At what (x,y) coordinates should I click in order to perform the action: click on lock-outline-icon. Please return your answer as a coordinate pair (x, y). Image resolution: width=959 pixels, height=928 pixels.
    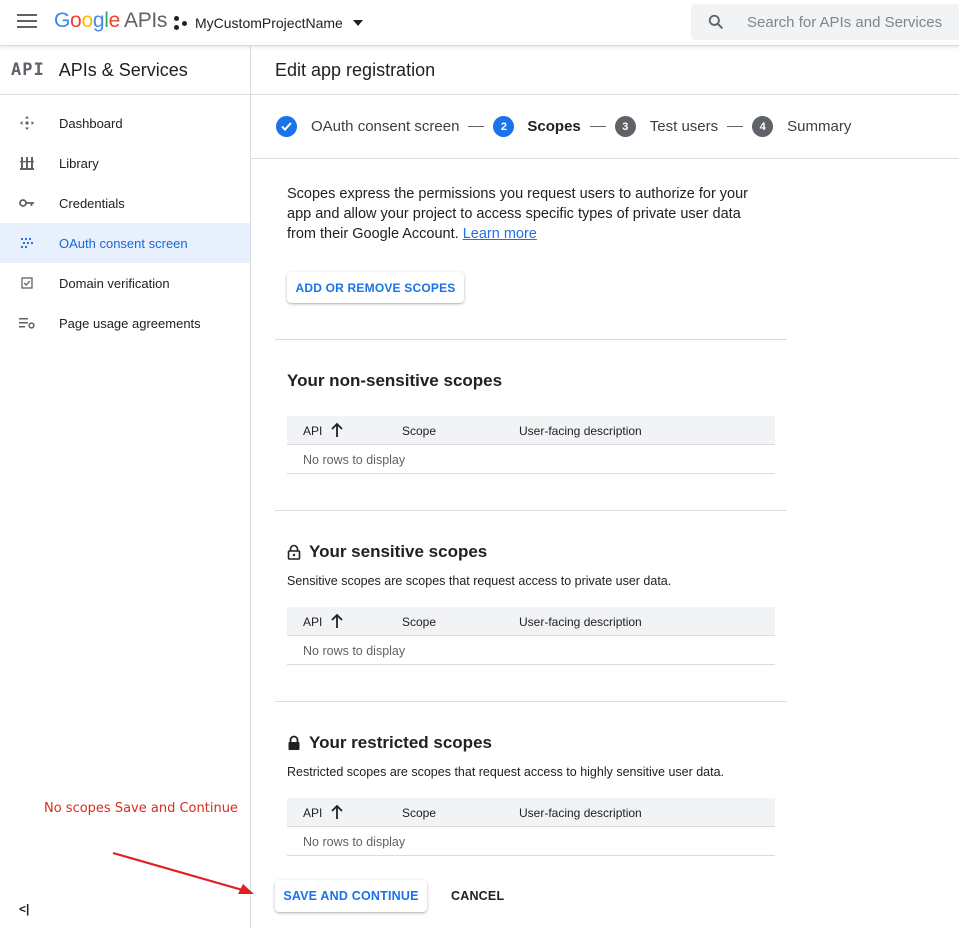
    Looking at the image, I should click on (294, 552).